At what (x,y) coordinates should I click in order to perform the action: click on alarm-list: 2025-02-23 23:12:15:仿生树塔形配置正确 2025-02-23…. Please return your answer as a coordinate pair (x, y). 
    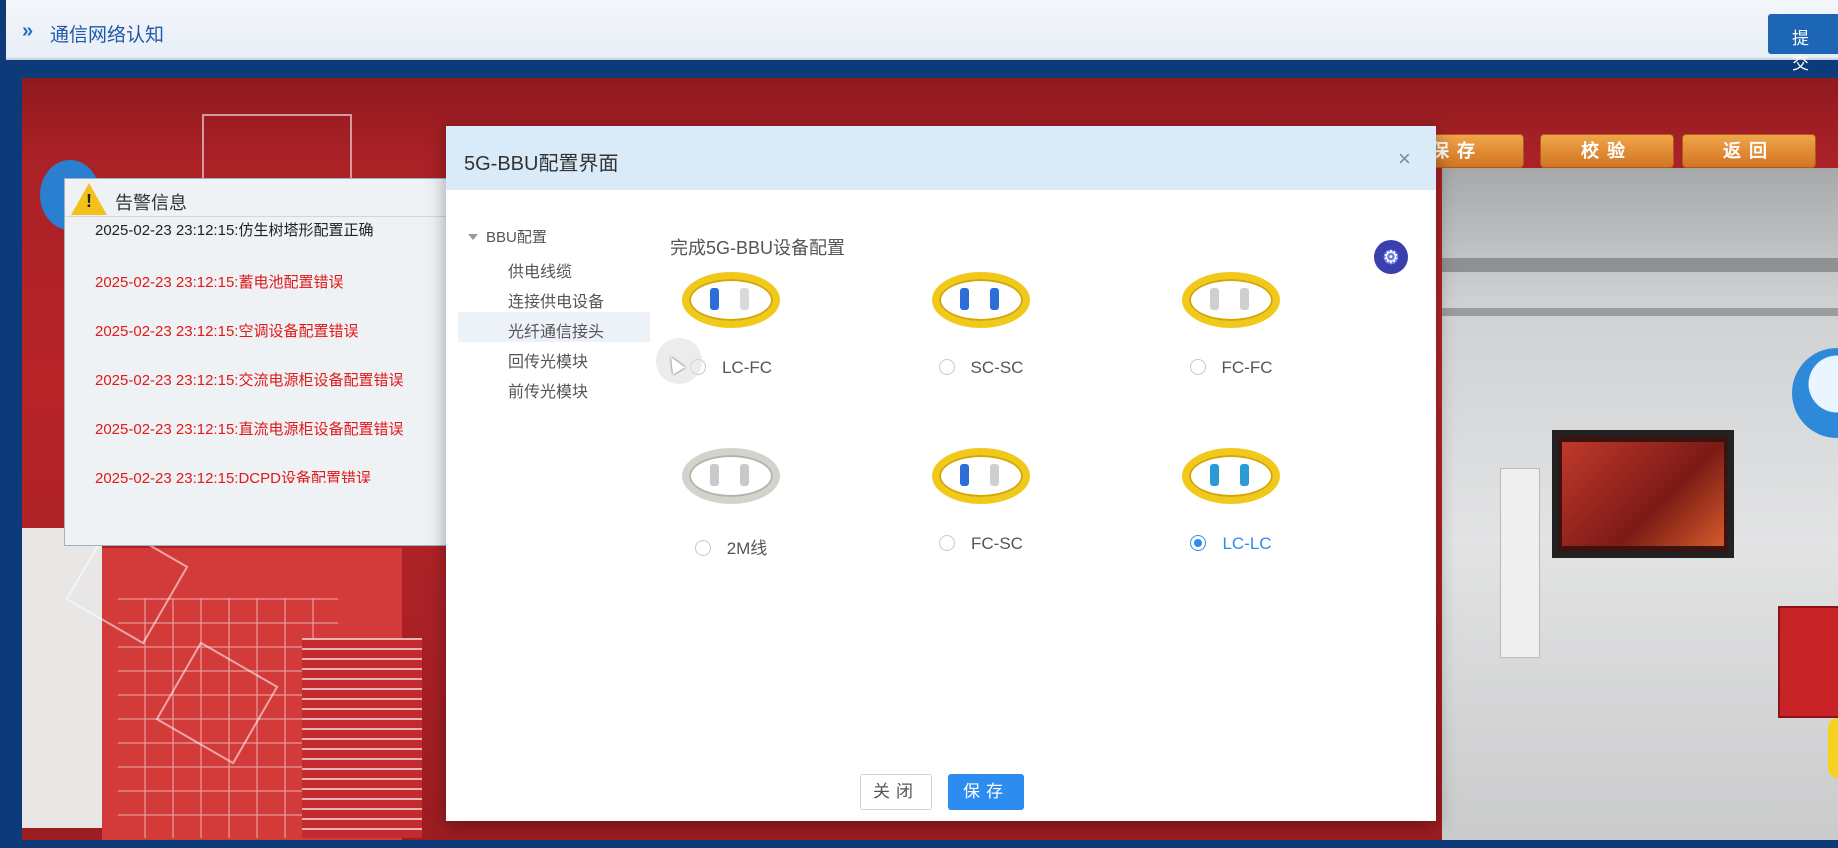
    Looking at the image, I should click on (259, 350).